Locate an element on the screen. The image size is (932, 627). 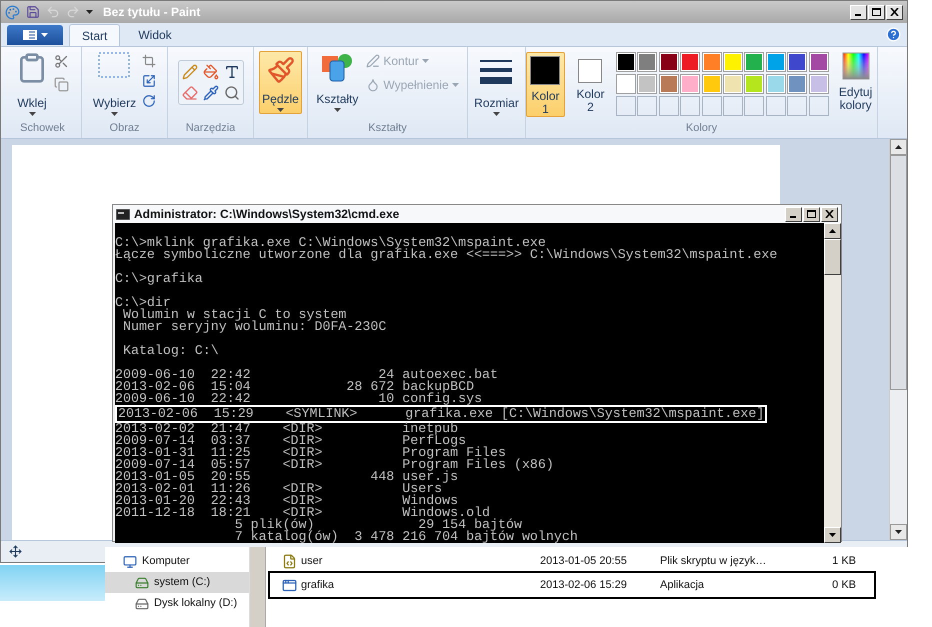
rotate-icon is located at coordinates (149, 101).